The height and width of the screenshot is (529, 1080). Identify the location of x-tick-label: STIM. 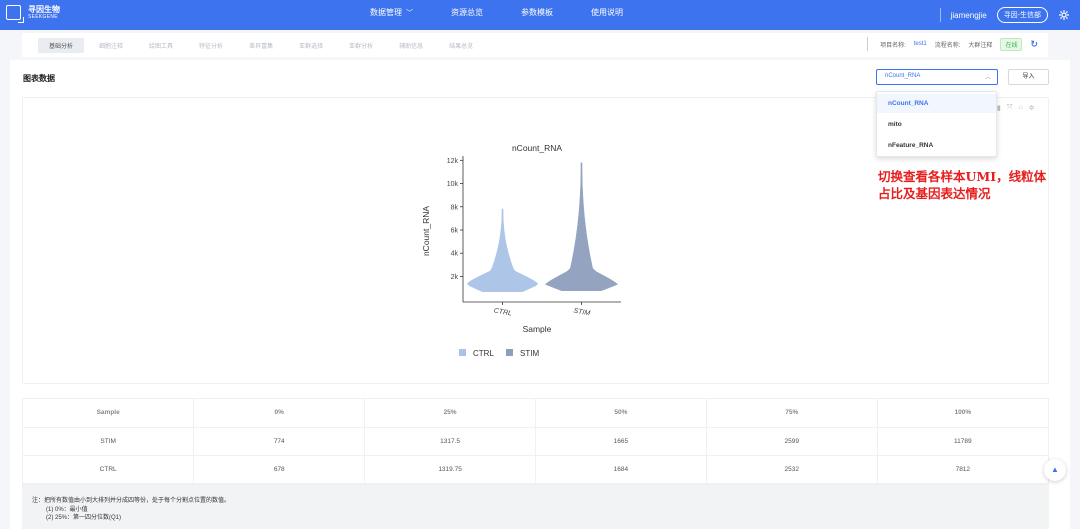
(582, 313).